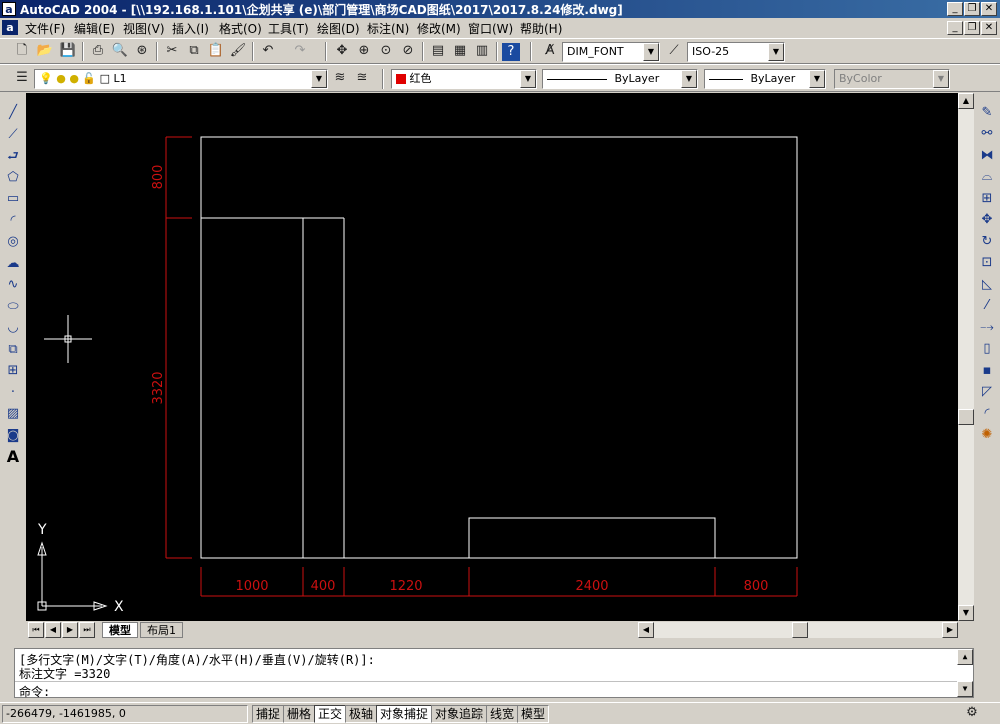  I want to click on cmd-scroll-up-icon: ▲, so click(965, 657).